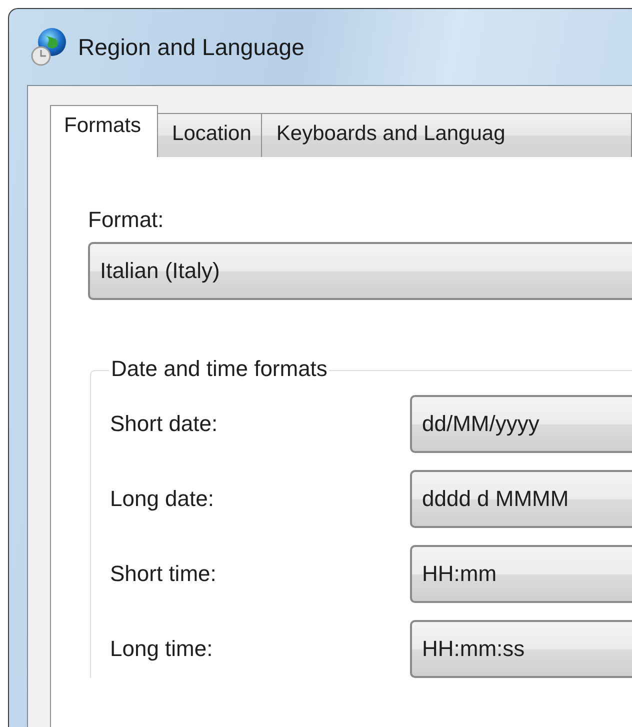 The width and height of the screenshot is (632, 727). Describe the element at coordinates (209, 135) in the screenshot. I see `tab: Location` at that location.